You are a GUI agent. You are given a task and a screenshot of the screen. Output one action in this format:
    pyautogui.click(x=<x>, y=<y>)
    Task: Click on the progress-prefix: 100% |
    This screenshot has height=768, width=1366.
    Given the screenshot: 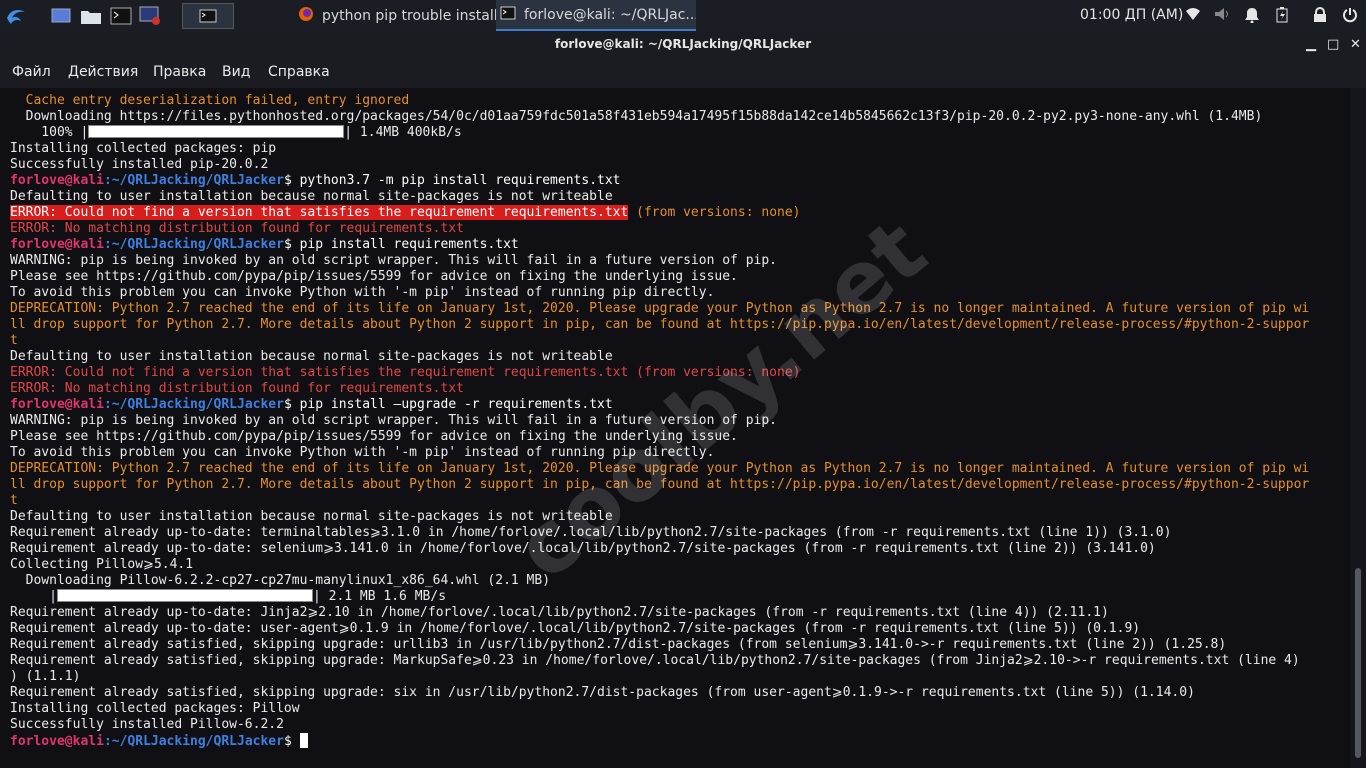 What is the action you would take?
    pyautogui.click(x=49, y=132)
    